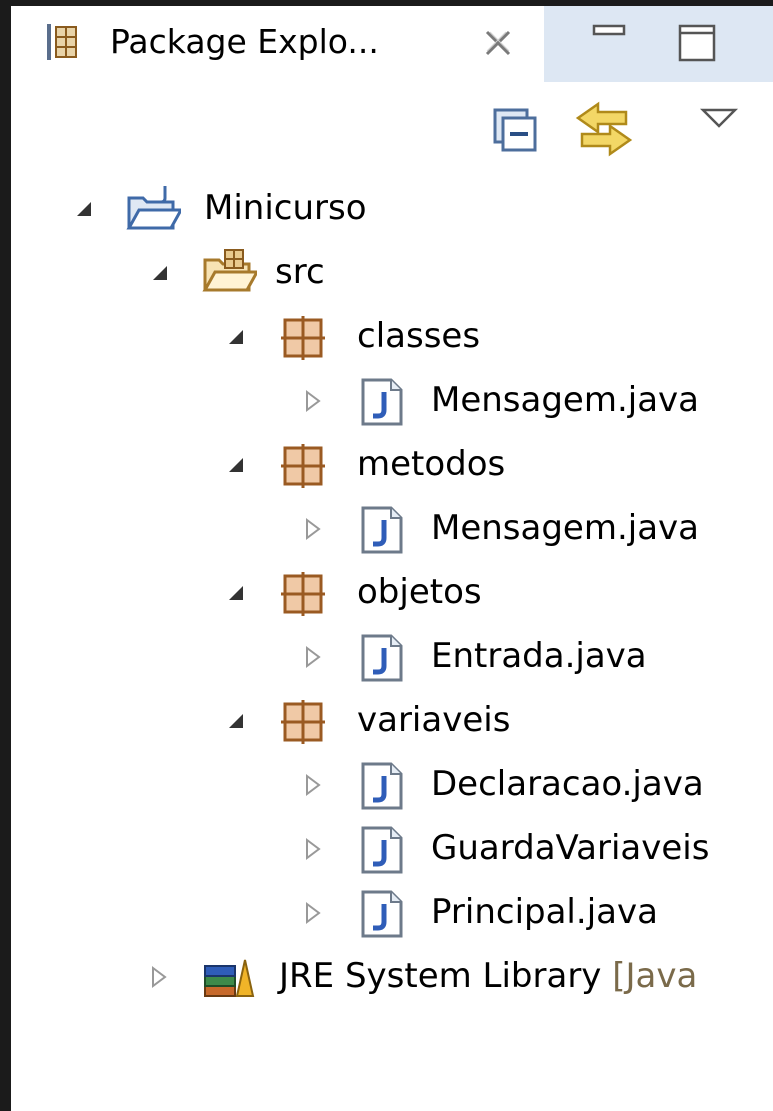  I want to click on java-project-folder-icon, so click(153, 208).